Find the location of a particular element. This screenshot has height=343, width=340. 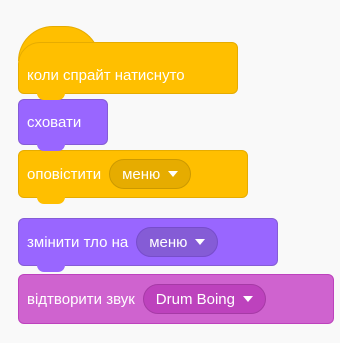

broadcast-block: оповістити меню is located at coordinates (133, 177).